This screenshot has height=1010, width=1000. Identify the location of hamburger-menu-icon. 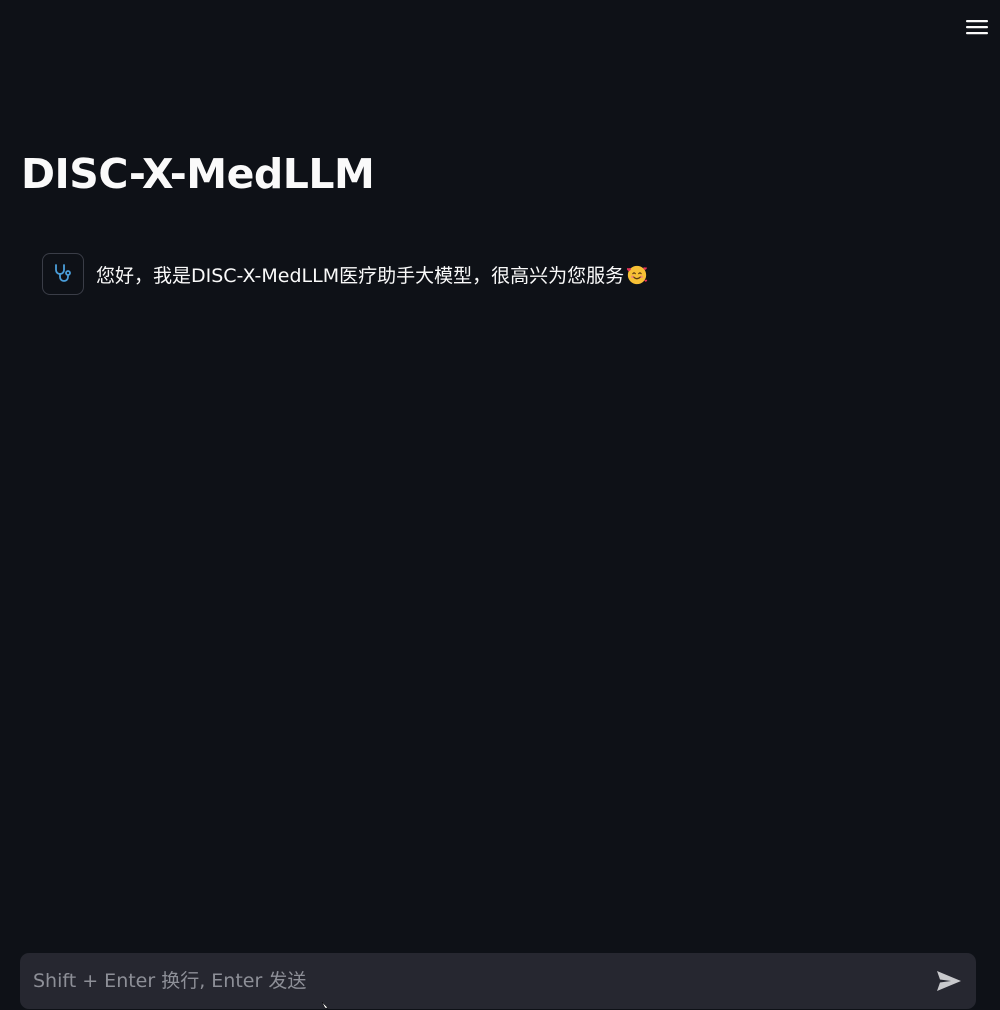
(977, 27).